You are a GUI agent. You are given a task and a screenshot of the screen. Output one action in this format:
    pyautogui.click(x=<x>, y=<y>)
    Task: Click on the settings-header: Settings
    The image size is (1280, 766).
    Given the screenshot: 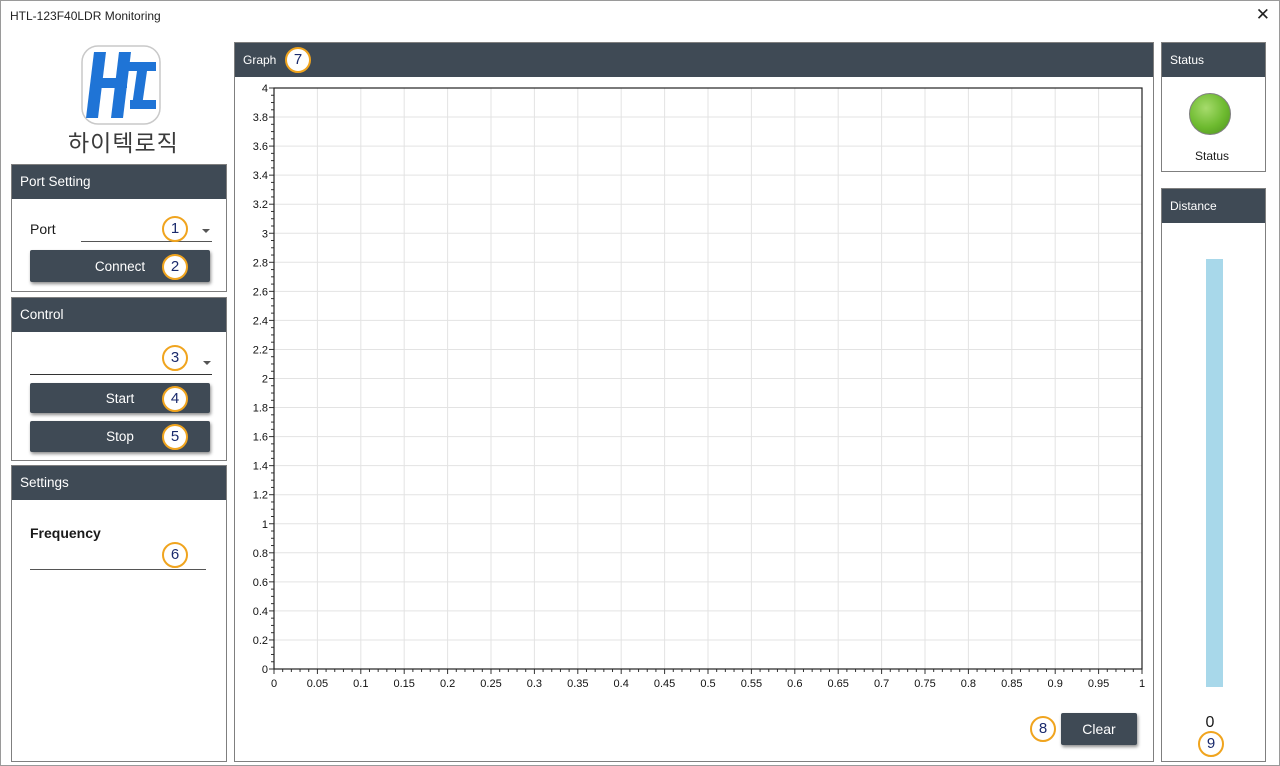 What is the action you would take?
    pyautogui.click(x=119, y=483)
    